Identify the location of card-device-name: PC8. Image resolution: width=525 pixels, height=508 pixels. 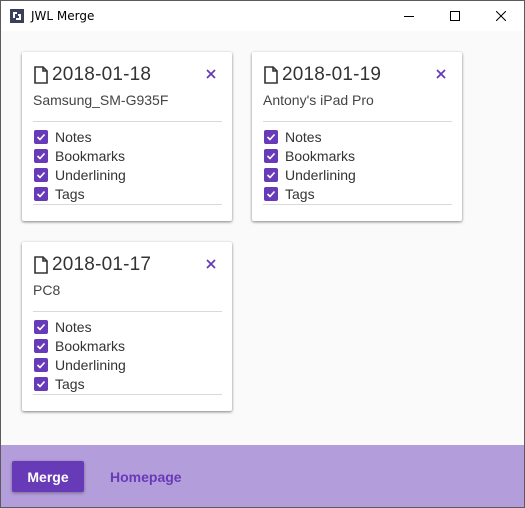
(47, 290).